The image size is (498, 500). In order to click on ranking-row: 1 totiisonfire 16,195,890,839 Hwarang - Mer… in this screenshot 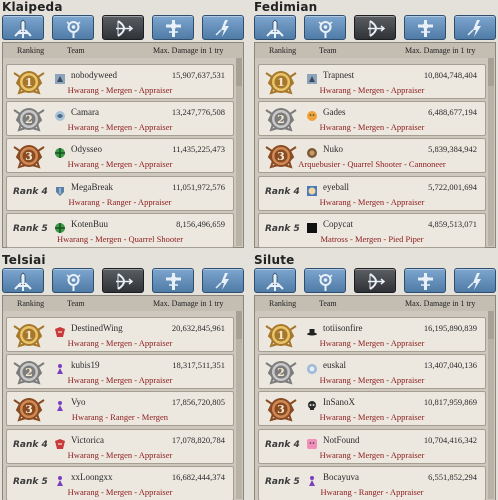, I will do `click(372, 334)`.